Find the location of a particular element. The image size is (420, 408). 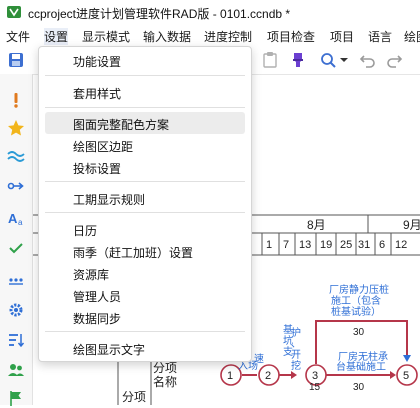

dots-icon is located at coordinates (16, 278).